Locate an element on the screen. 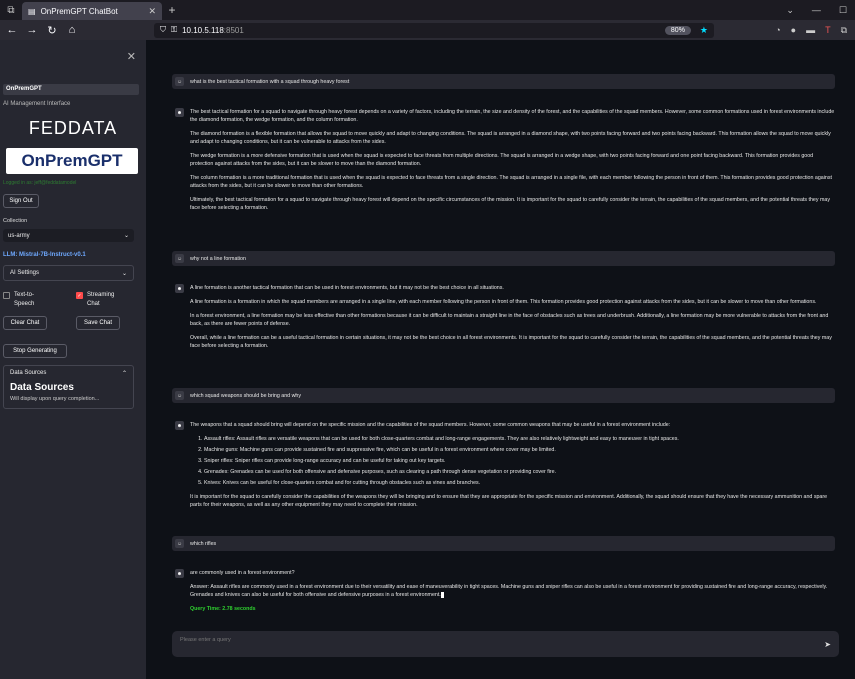 The image size is (855, 679). clear-chat-button: Clear Chat is located at coordinates (25, 323).